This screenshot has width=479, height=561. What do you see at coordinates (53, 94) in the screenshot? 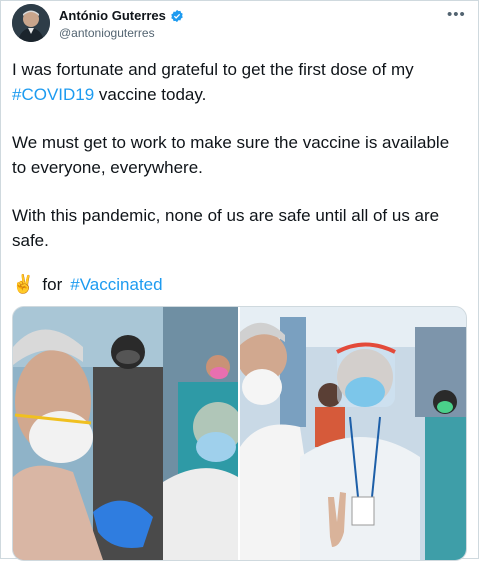
I see `hashtag-covid19: #COVID19` at bounding box center [53, 94].